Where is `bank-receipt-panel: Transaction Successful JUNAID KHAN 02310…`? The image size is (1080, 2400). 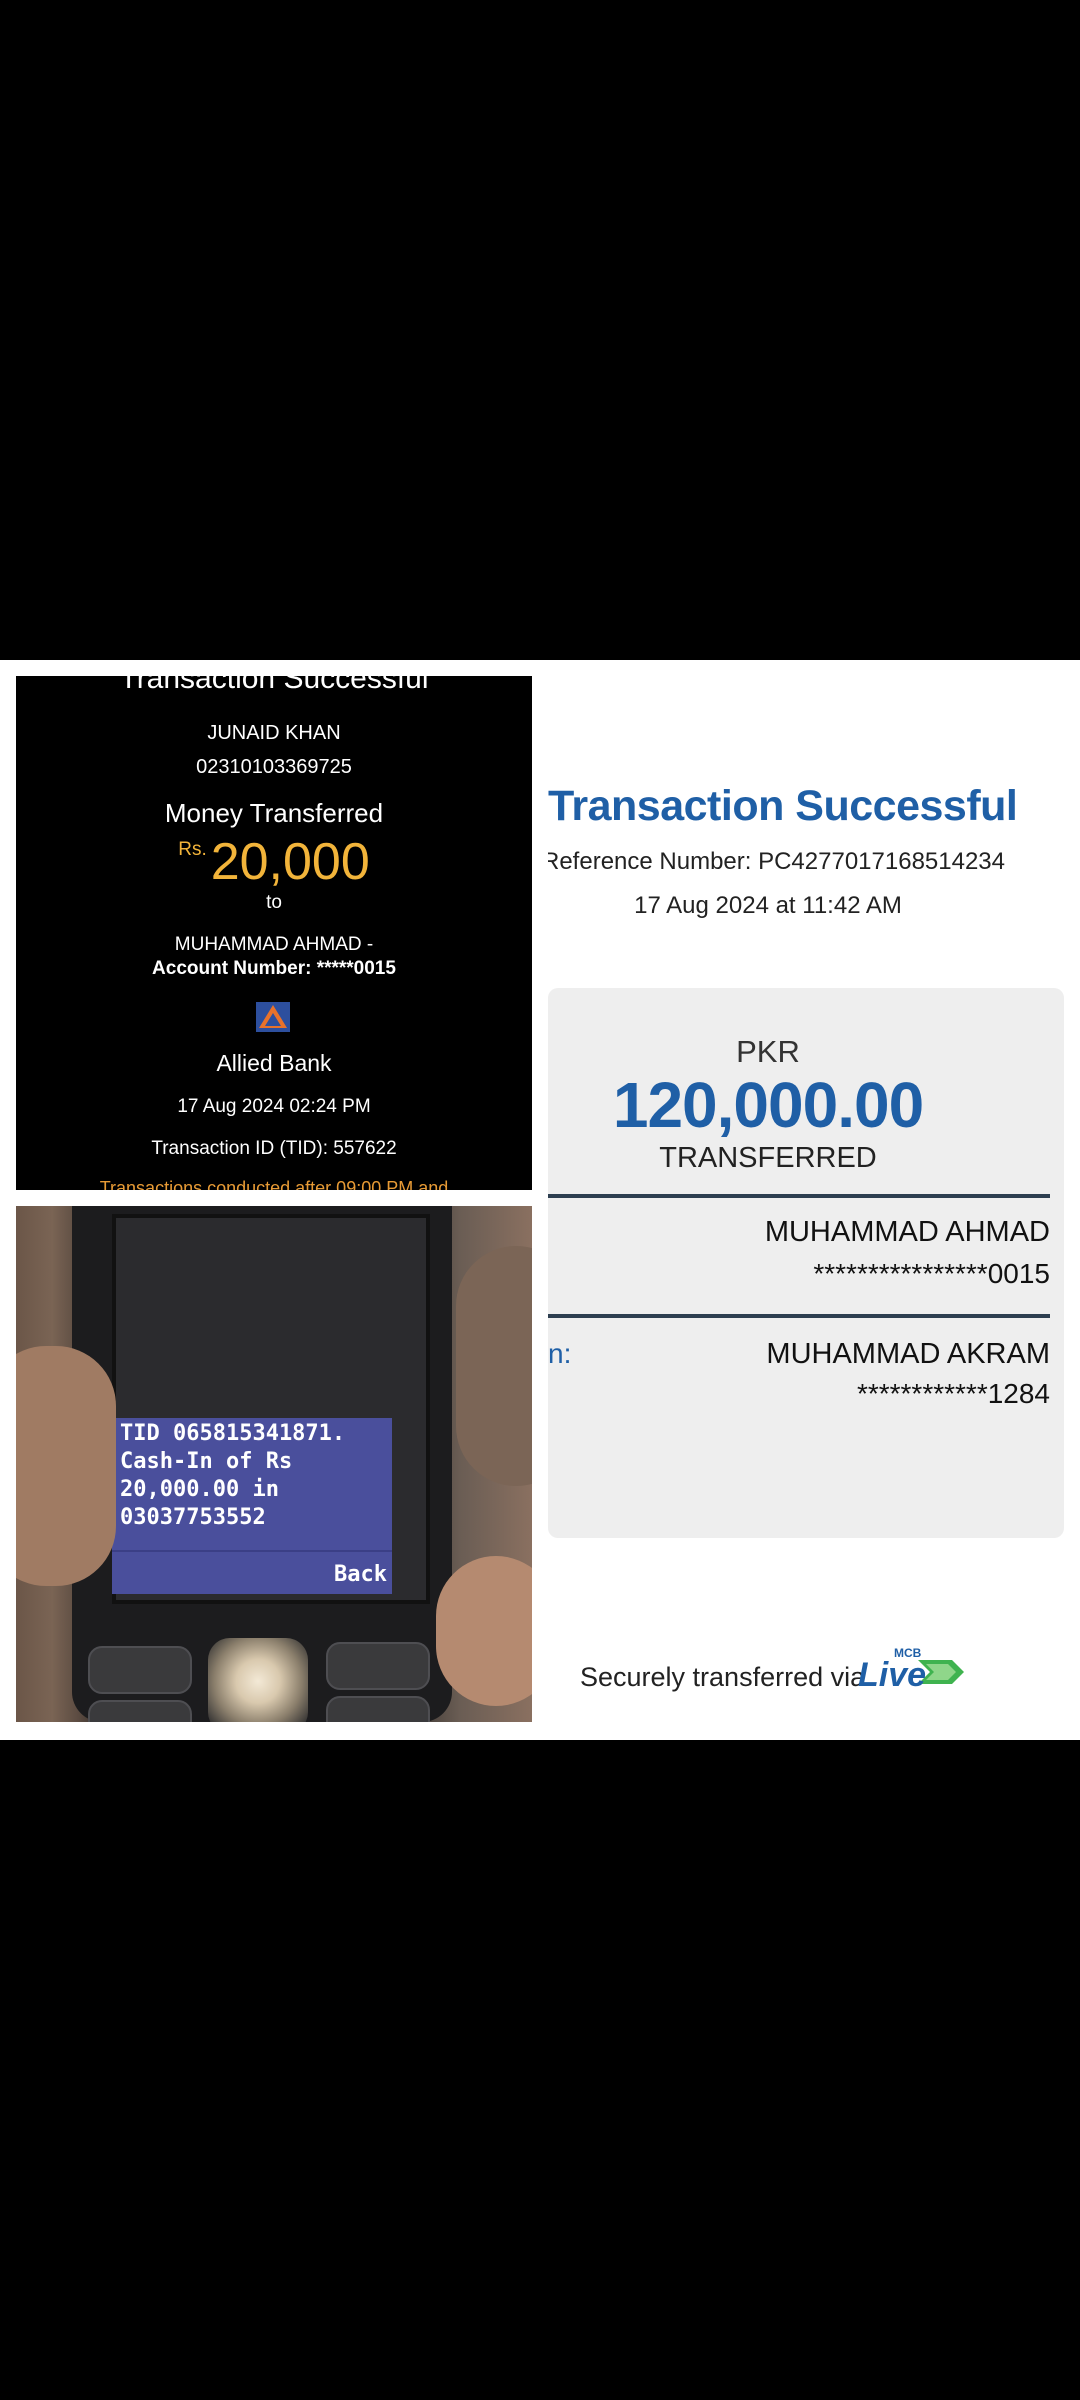 bank-receipt-panel: Transaction Successful JUNAID KHAN 02310… is located at coordinates (274, 933).